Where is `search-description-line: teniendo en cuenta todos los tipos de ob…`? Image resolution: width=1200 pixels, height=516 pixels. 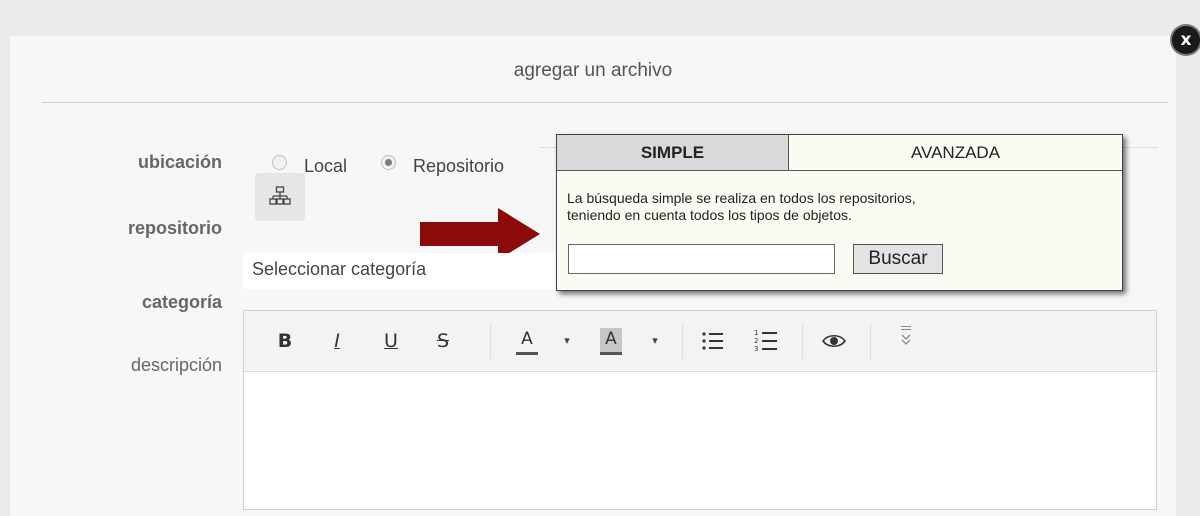 search-description-line: teniendo en cuenta todos los tipos de ob… is located at coordinates (709, 215).